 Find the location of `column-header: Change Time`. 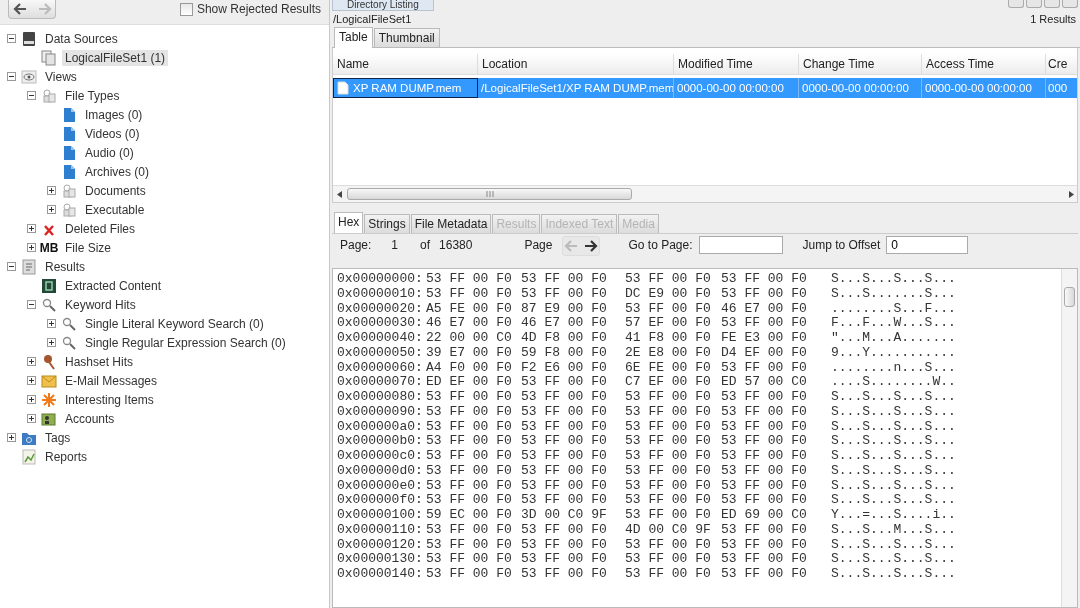

column-header: Change Time is located at coordinates (860, 64).